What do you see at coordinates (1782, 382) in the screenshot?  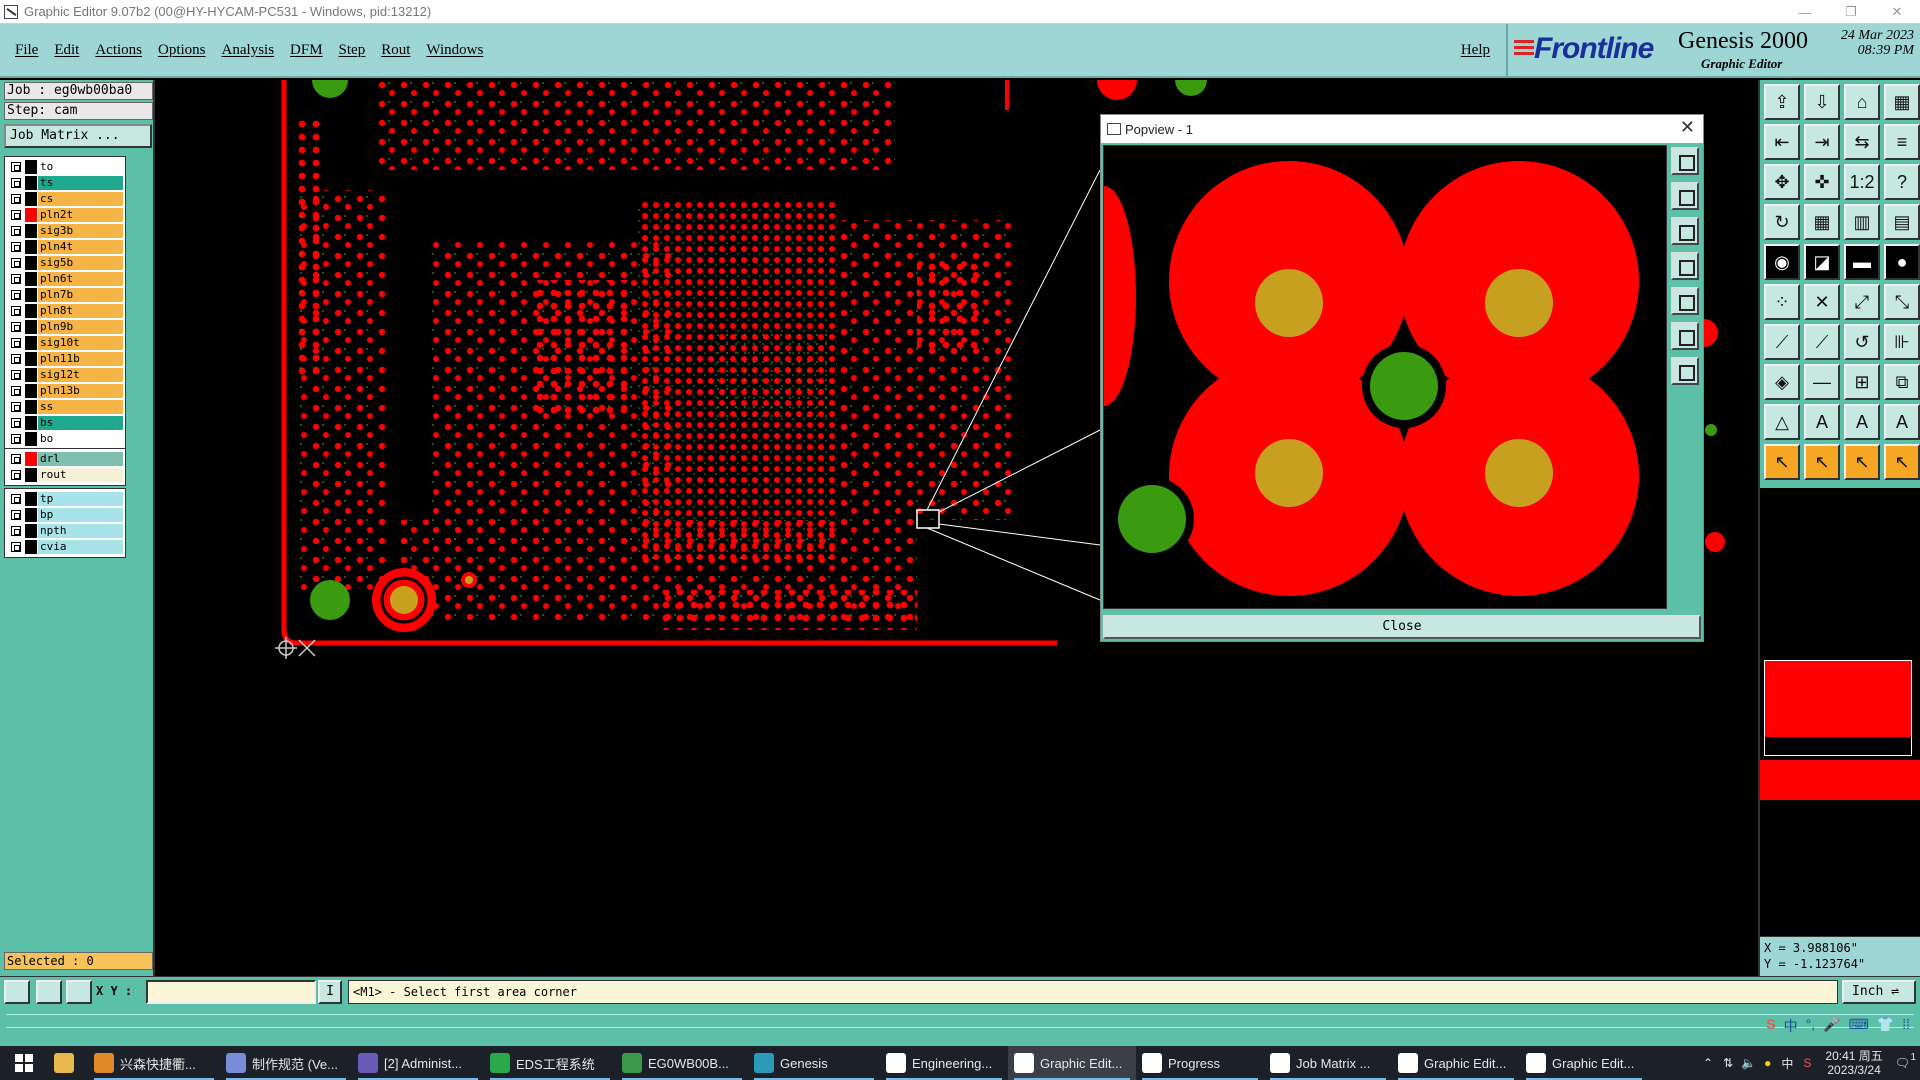 I see `tool-button-29-icon: ◈` at bounding box center [1782, 382].